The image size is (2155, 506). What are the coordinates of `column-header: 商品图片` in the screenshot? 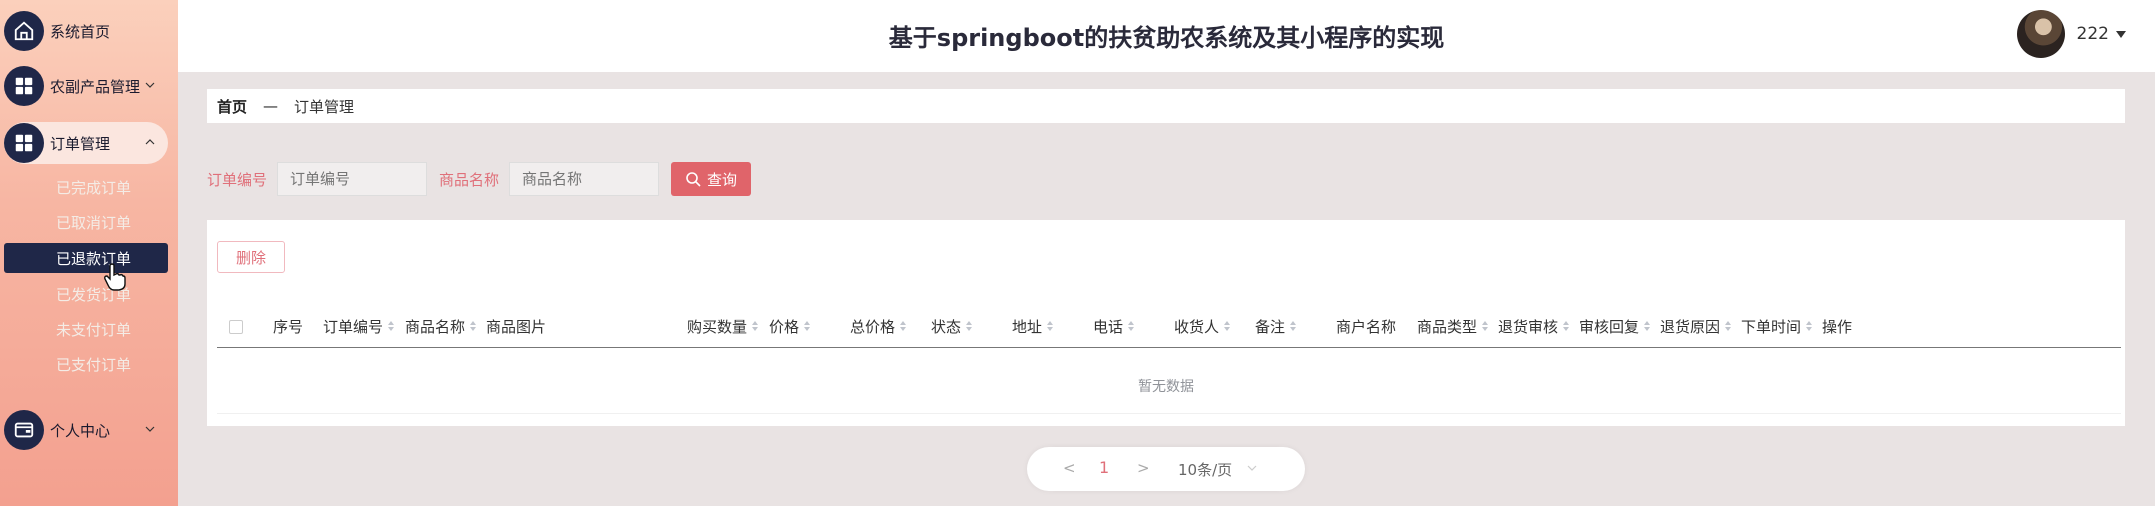 It's located at (516, 326).